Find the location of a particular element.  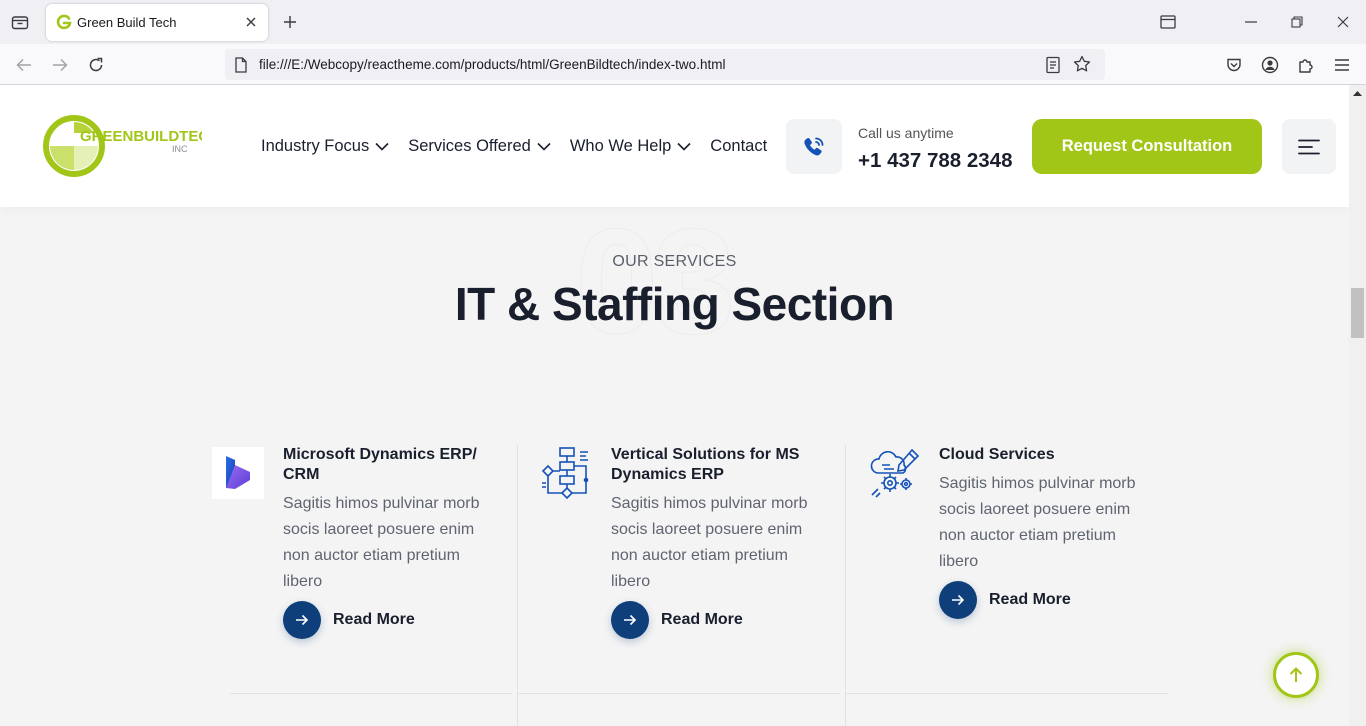

nav-industry-focus: Industry Focus is located at coordinates (325, 146).